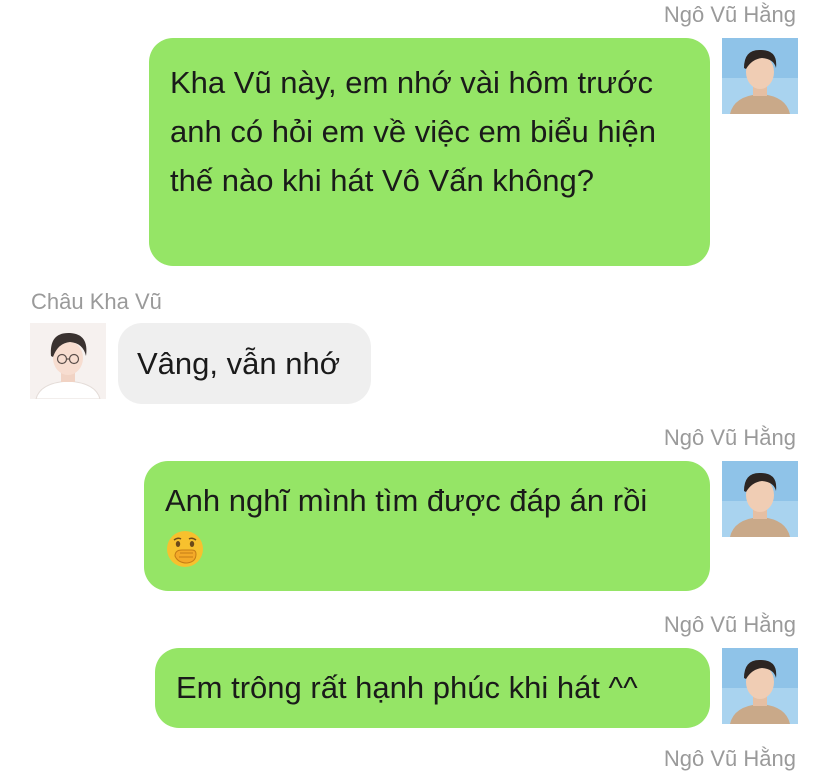 This screenshot has width=828, height=772. I want to click on avatar-photo-white-icon, so click(68, 361).